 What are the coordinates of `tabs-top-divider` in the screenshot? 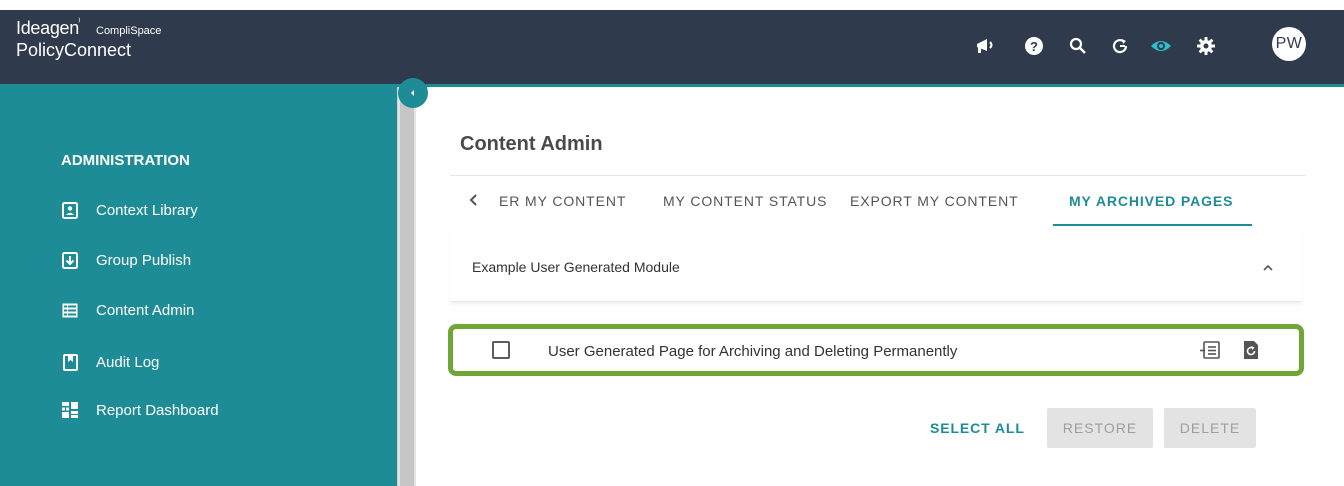 It's located at (878, 175).